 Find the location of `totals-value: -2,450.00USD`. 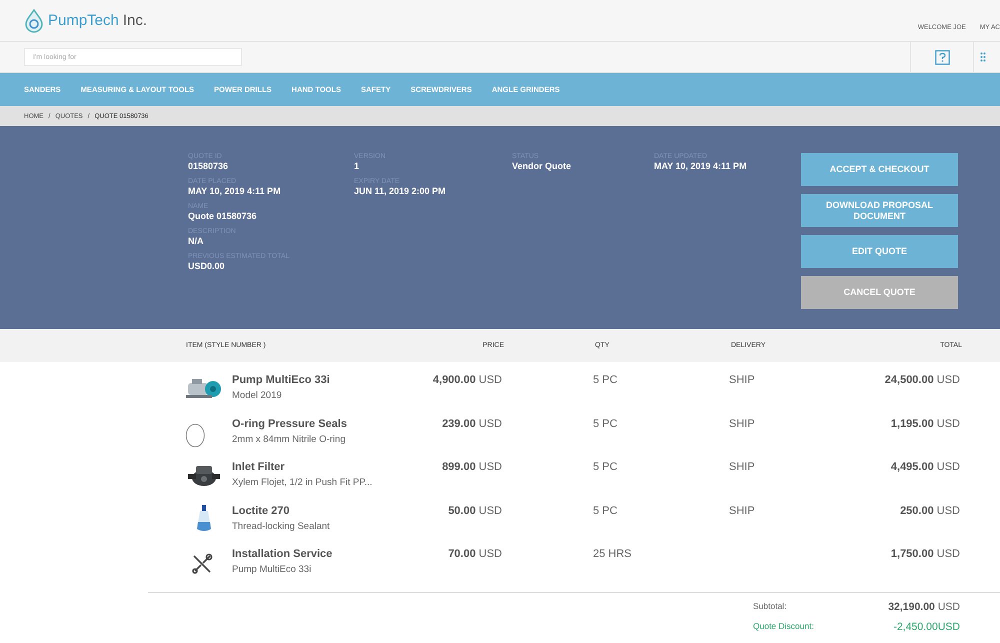

totals-value: -2,450.00USD is located at coordinates (926, 626).